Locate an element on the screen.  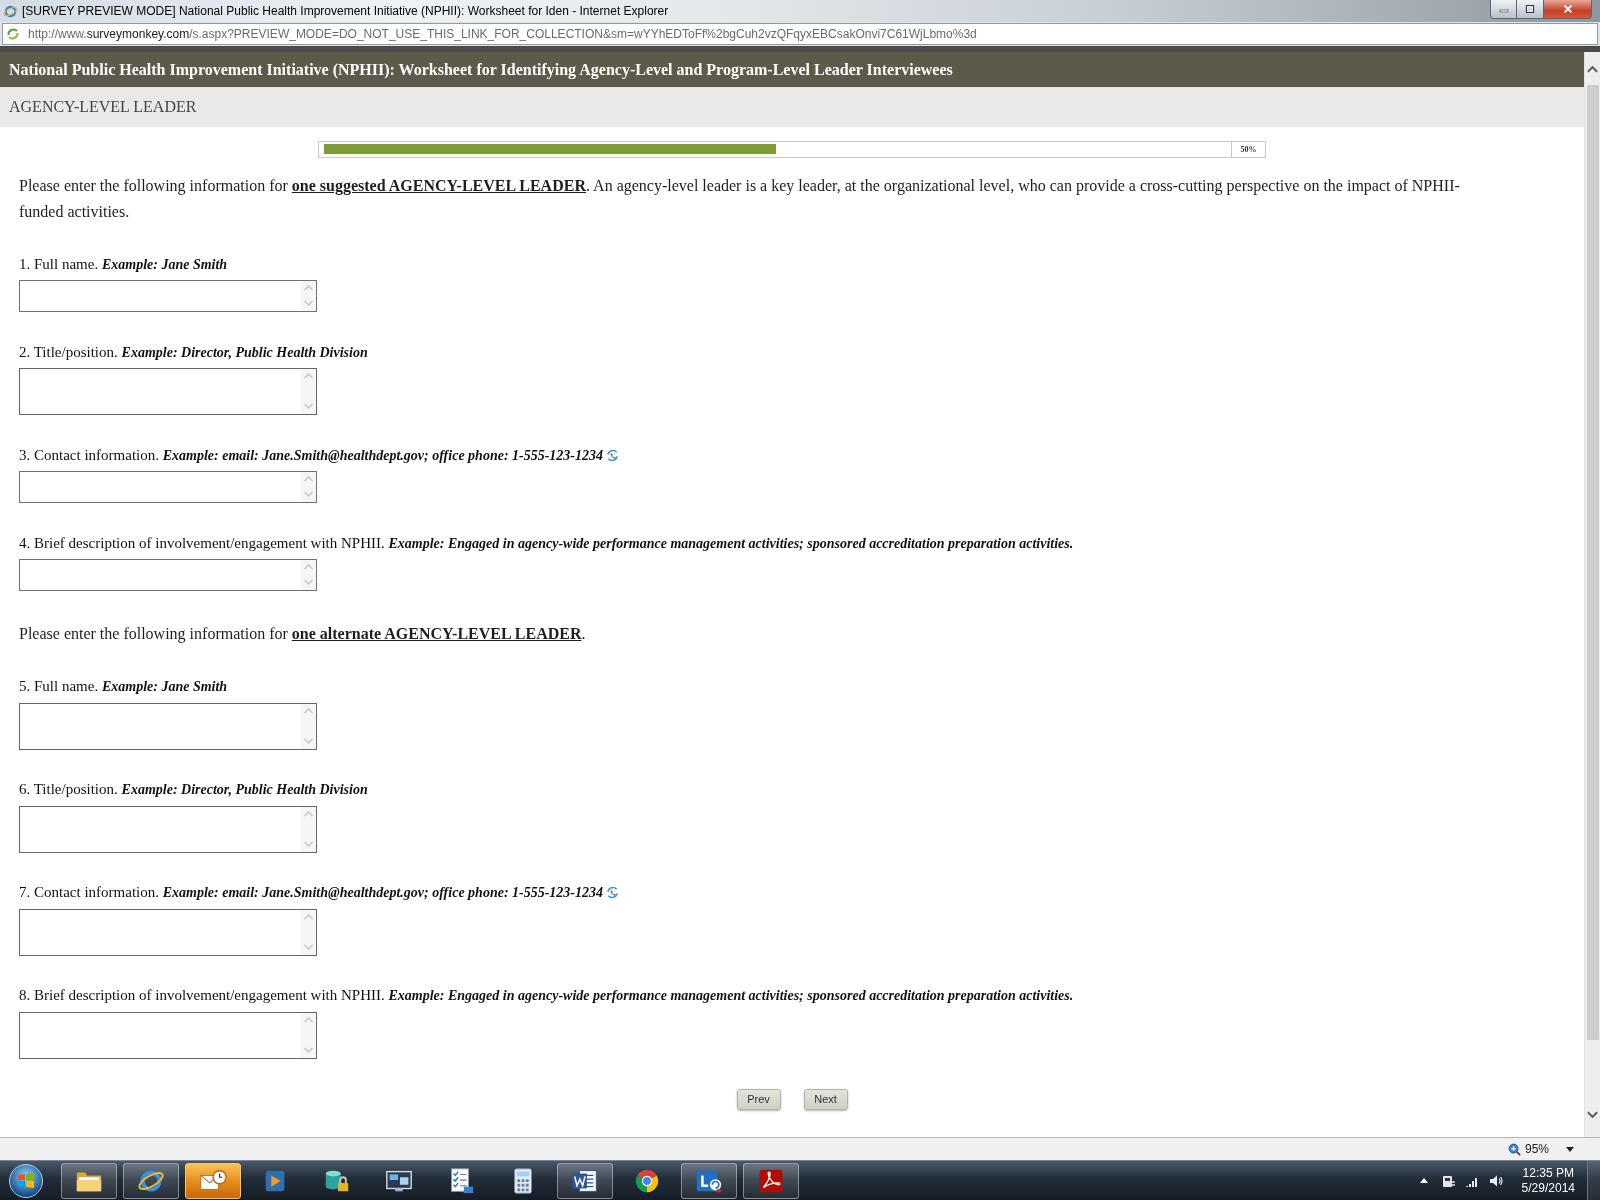
section-title: AGENCY-LEVEL LEADER is located at coordinates (103, 107).